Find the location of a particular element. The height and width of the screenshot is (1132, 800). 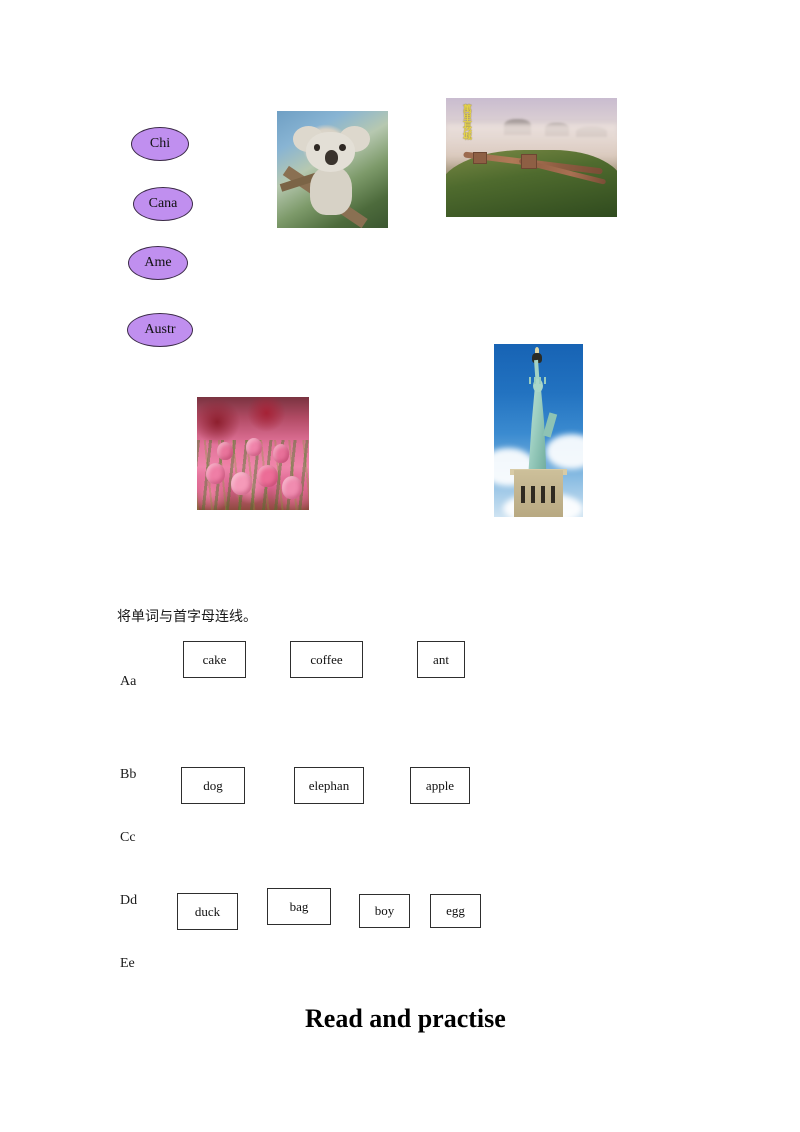

country-oval-label: Austr is located at coordinates (160, 329).